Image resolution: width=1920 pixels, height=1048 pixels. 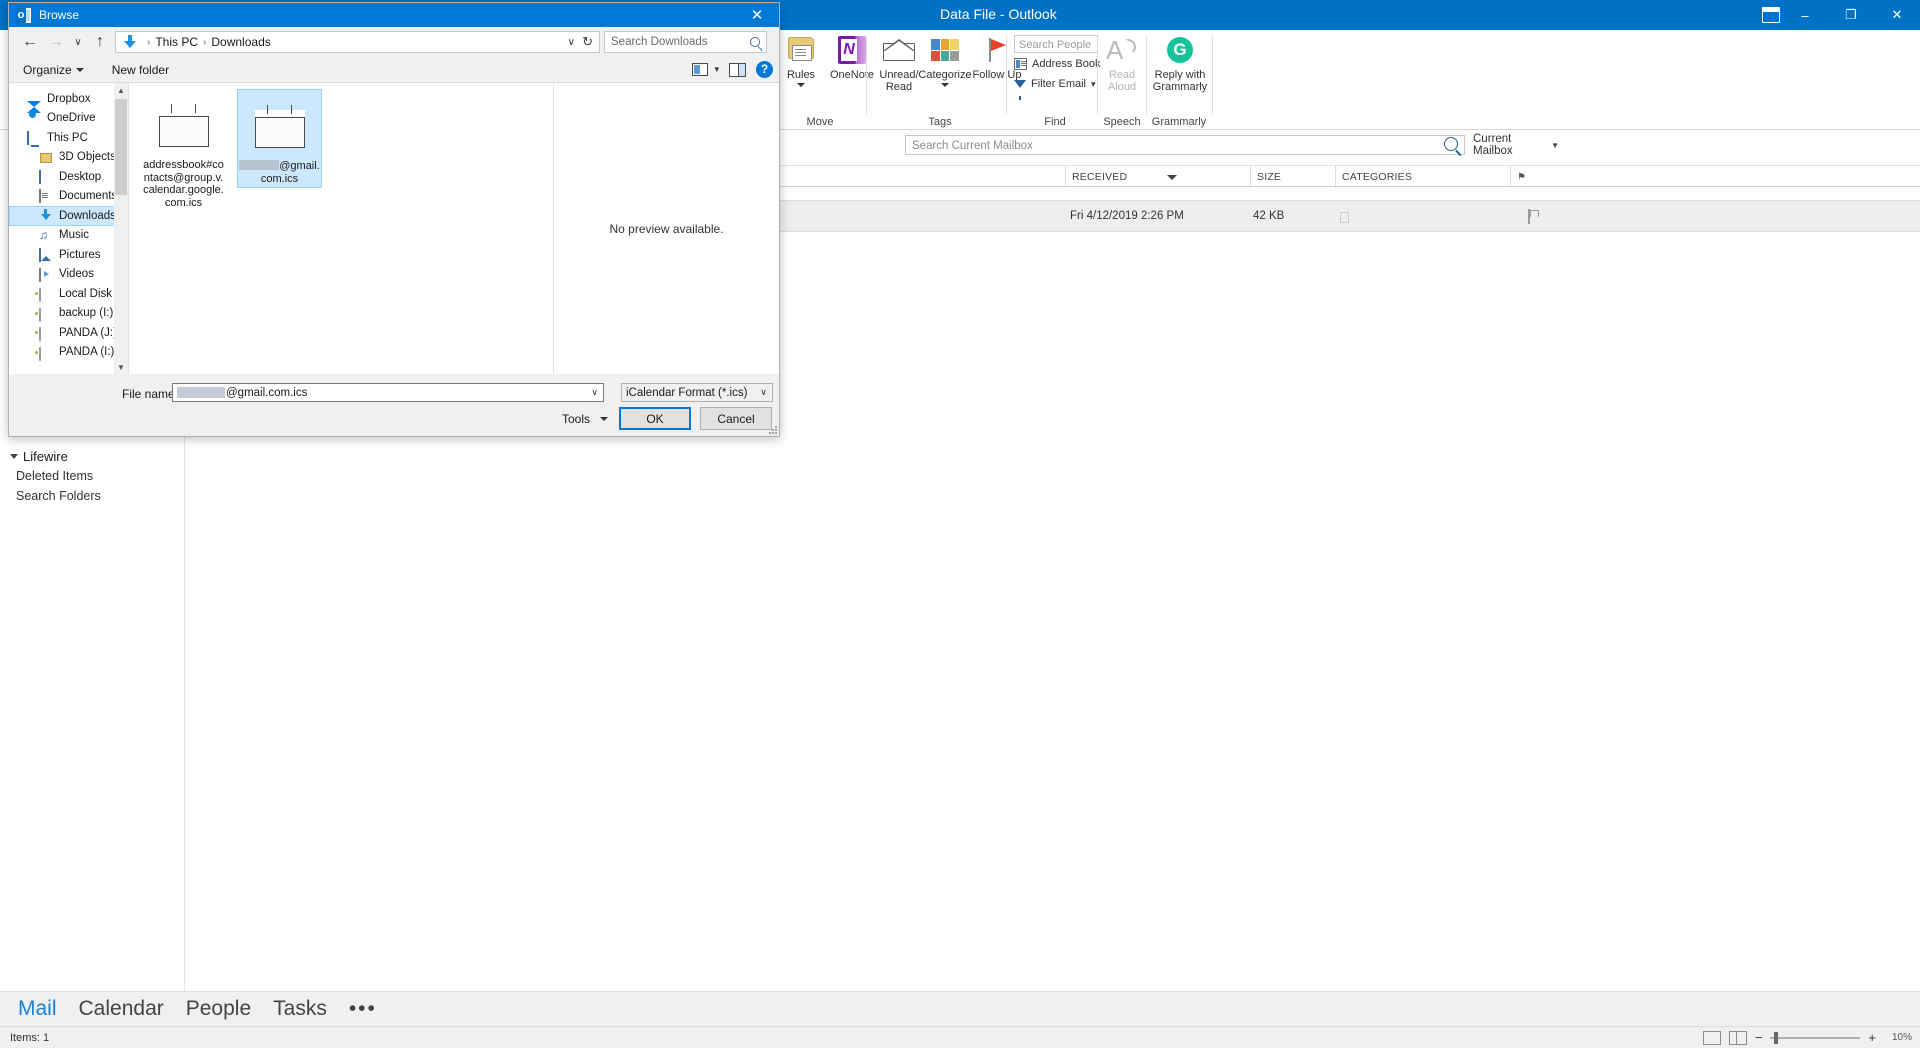 What do you see at coordinates (1020, 64) in the screenshot?
I see `address-book-icon` at bounding box center [1020, 64].